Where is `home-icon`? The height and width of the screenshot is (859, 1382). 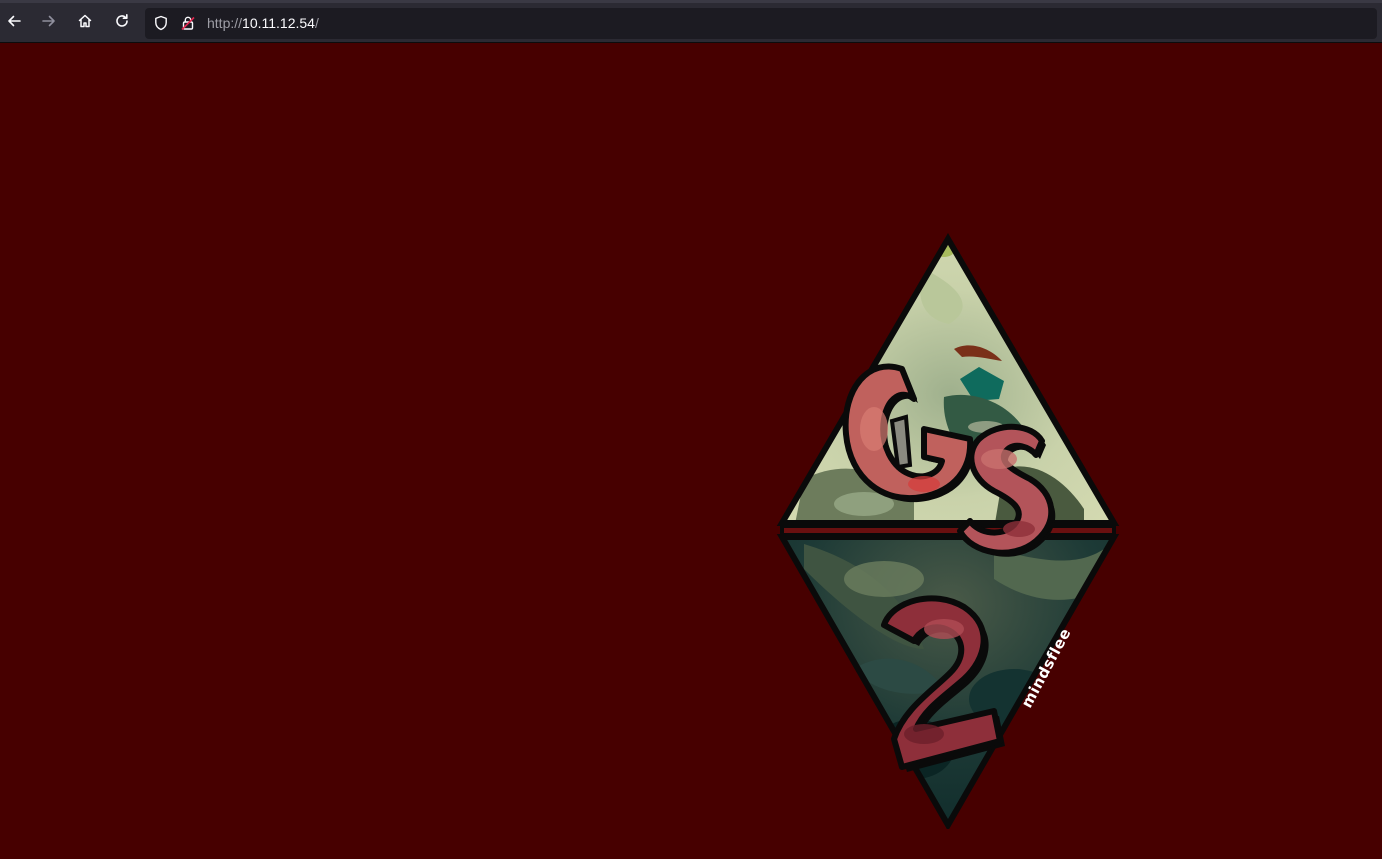
home-icon is located at coordinates (85, 23).